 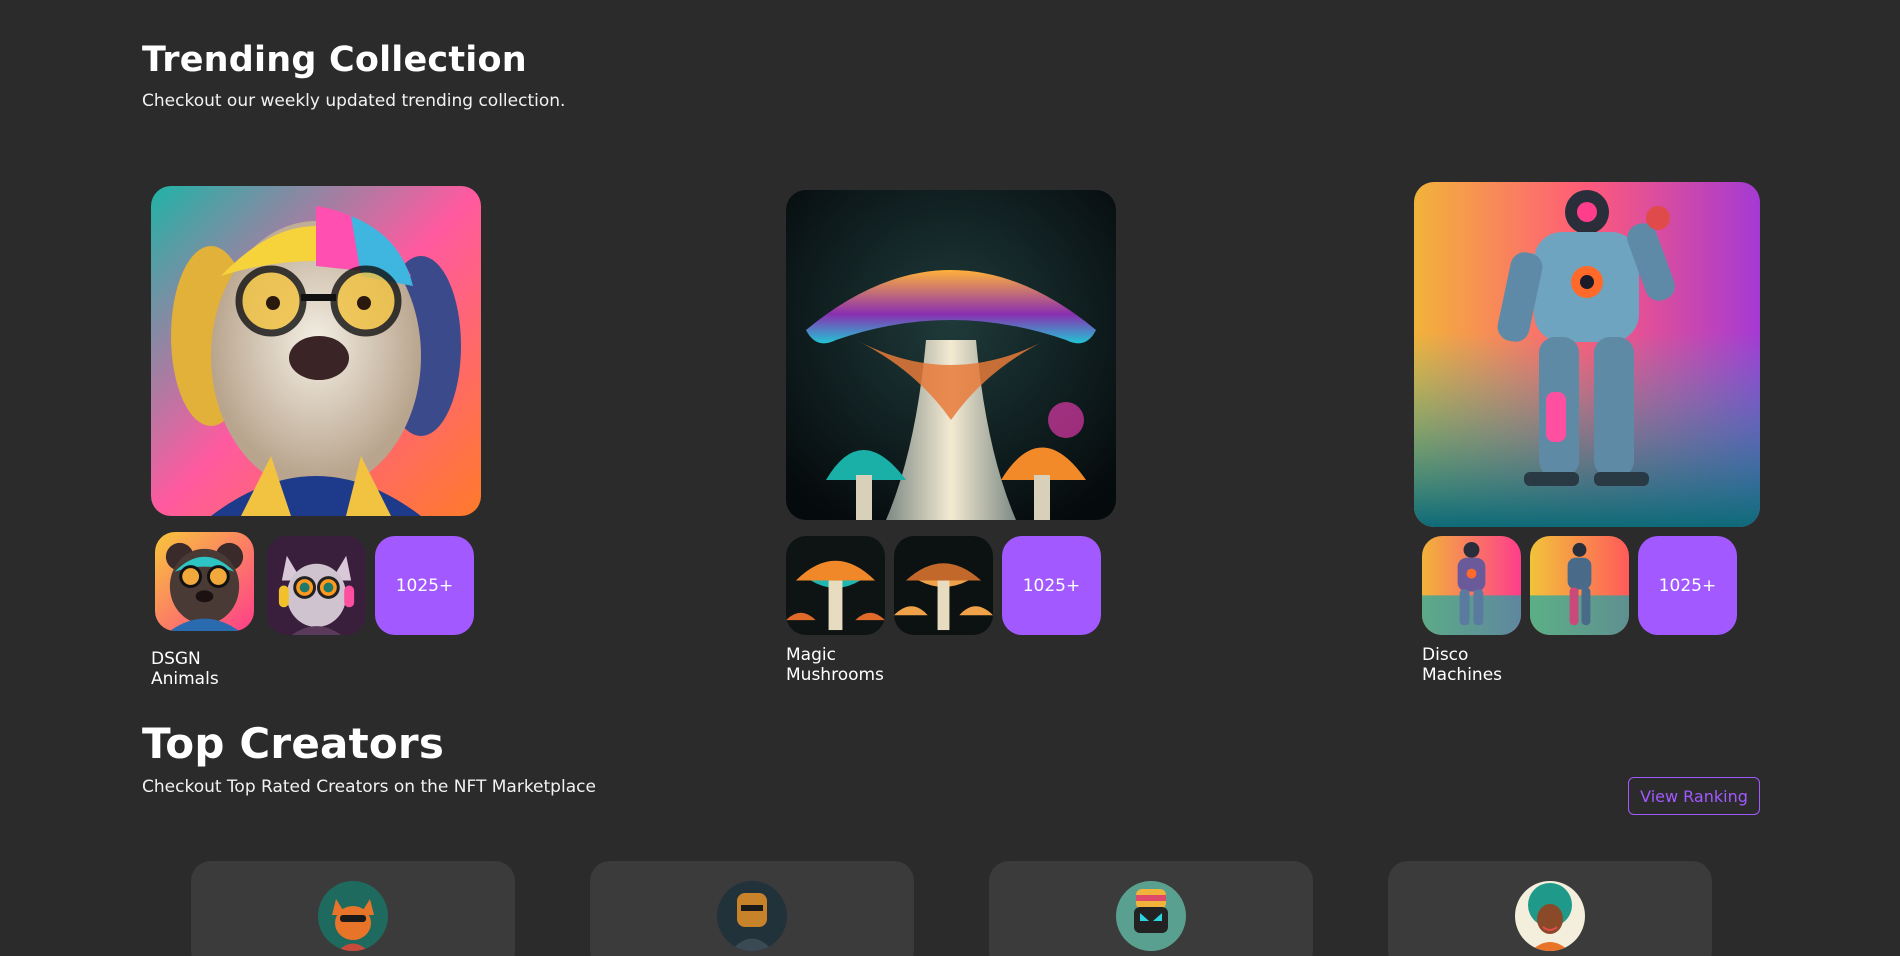 I want to click on trending-title: Trending Collection, so click(x=334, y=60).